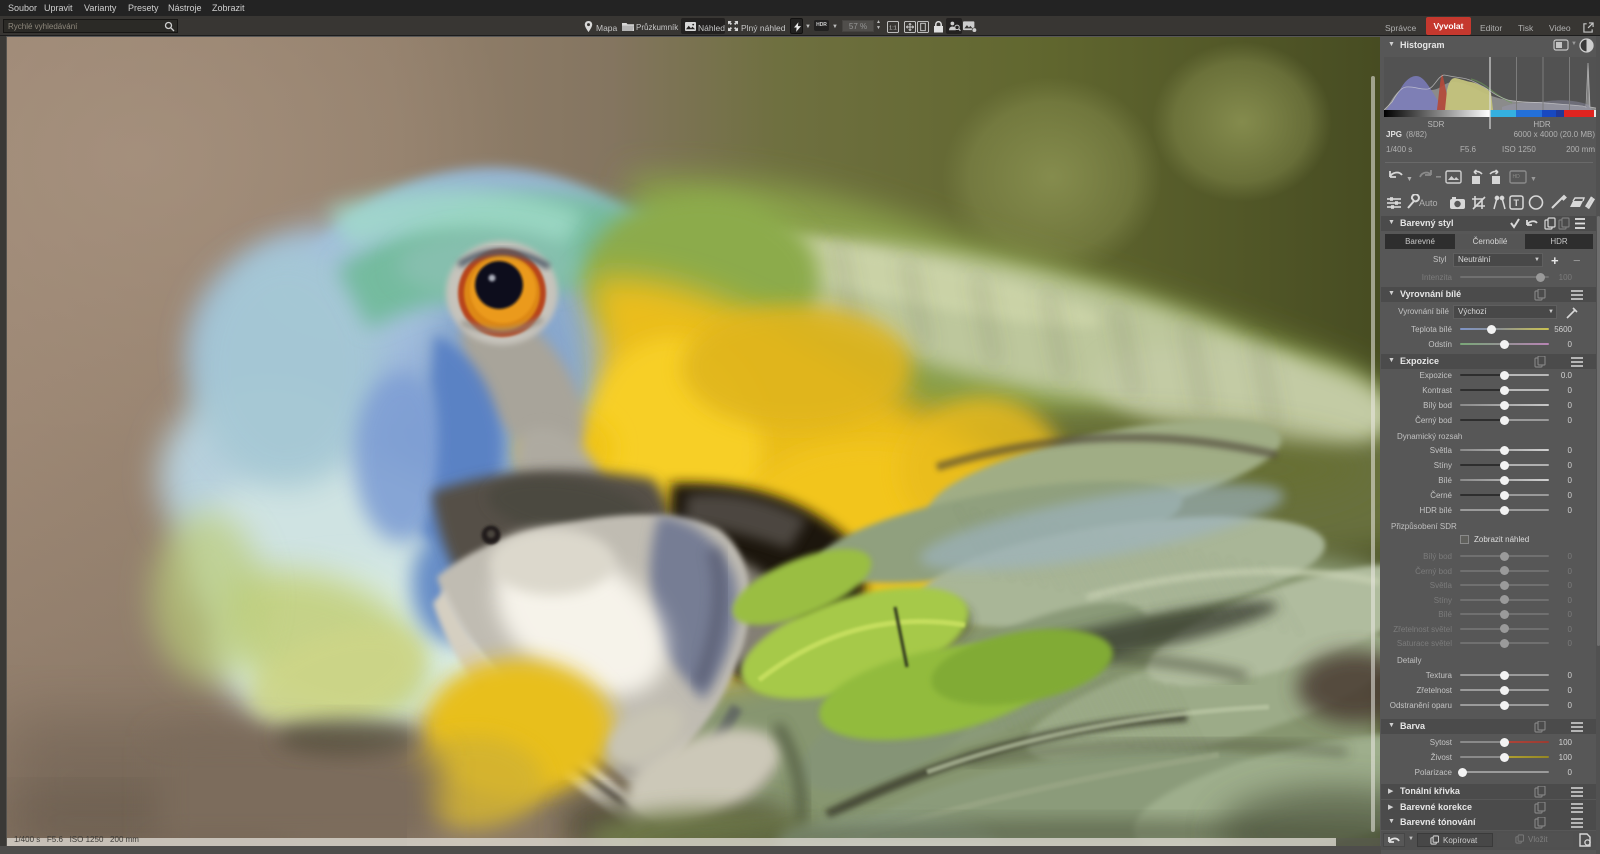 This screenshot has width=1600, height=854. Describe the element at coordinates (893, 28) in the screenshot. I see `svg-text: 1:1` at that location.